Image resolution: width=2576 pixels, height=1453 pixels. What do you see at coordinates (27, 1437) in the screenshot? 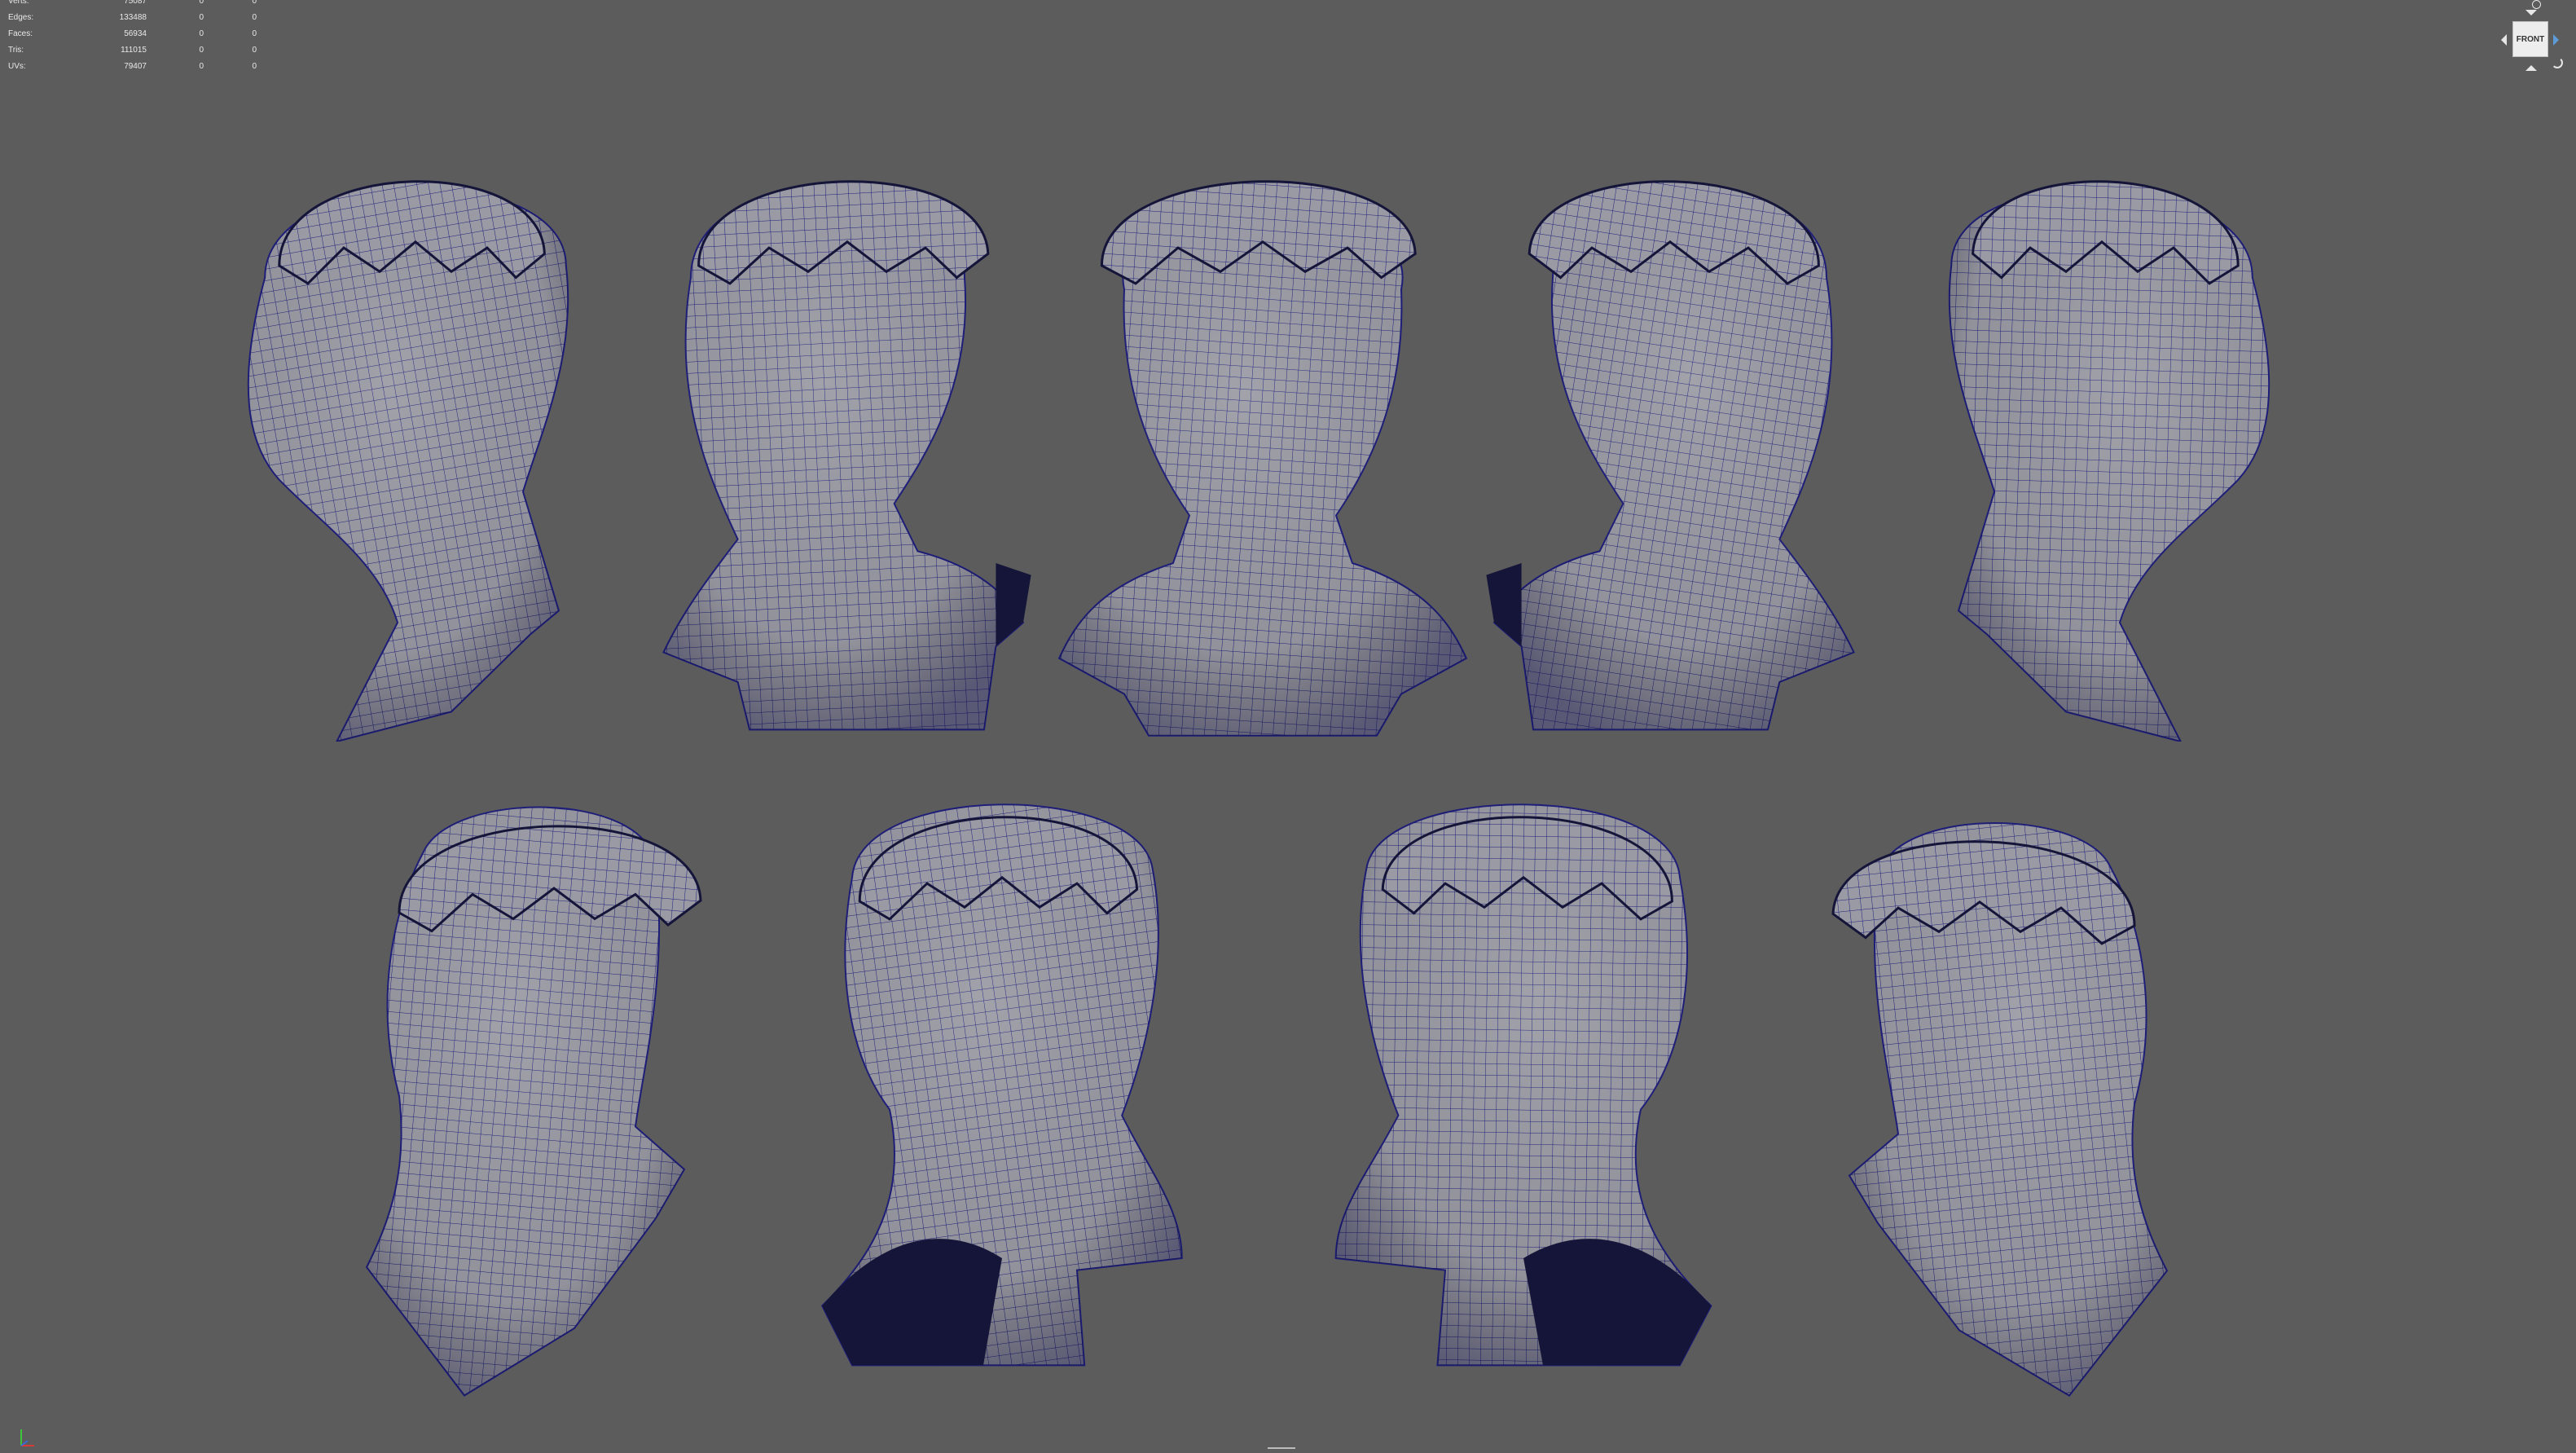
I see `axis-gizmo-icon` at bounding box center [27, 1437].